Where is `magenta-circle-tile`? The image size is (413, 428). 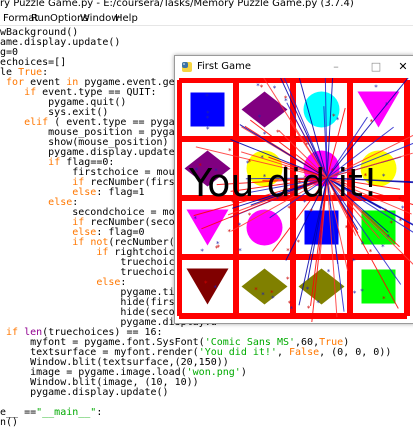 magenta-circle-tile is located at coordinates (264, 227).